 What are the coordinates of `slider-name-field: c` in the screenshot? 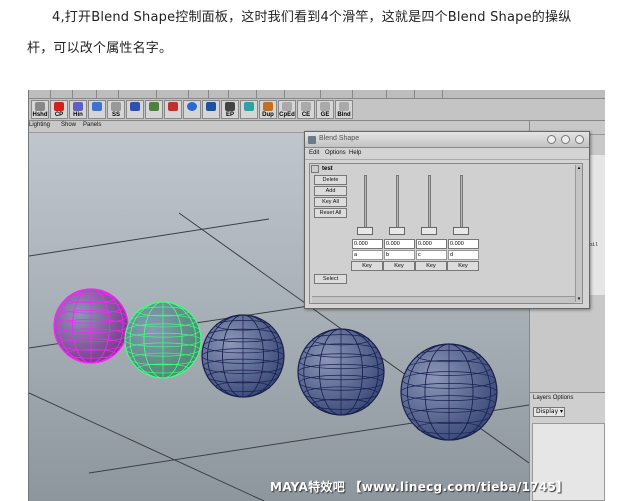 It's located at (431, 255).